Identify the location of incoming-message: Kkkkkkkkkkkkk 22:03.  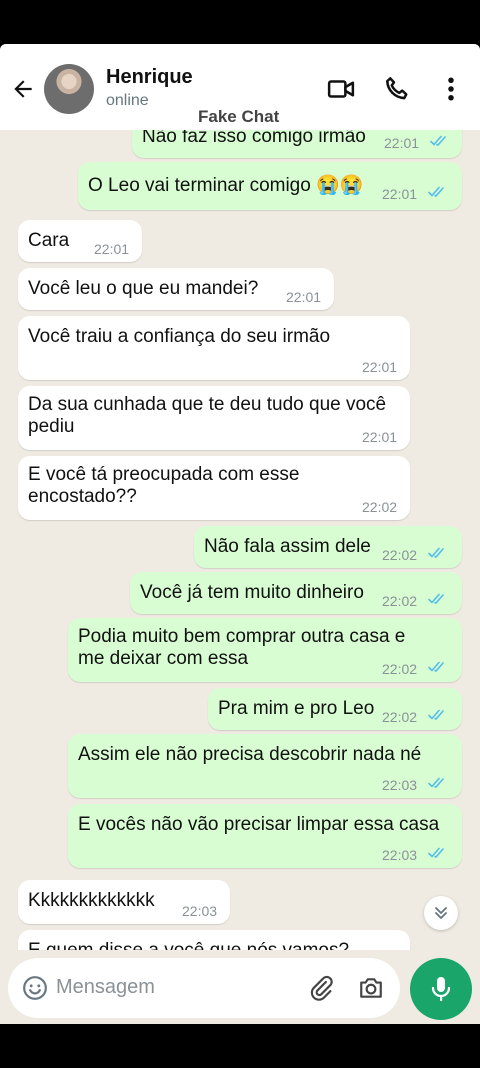
(124, 902).